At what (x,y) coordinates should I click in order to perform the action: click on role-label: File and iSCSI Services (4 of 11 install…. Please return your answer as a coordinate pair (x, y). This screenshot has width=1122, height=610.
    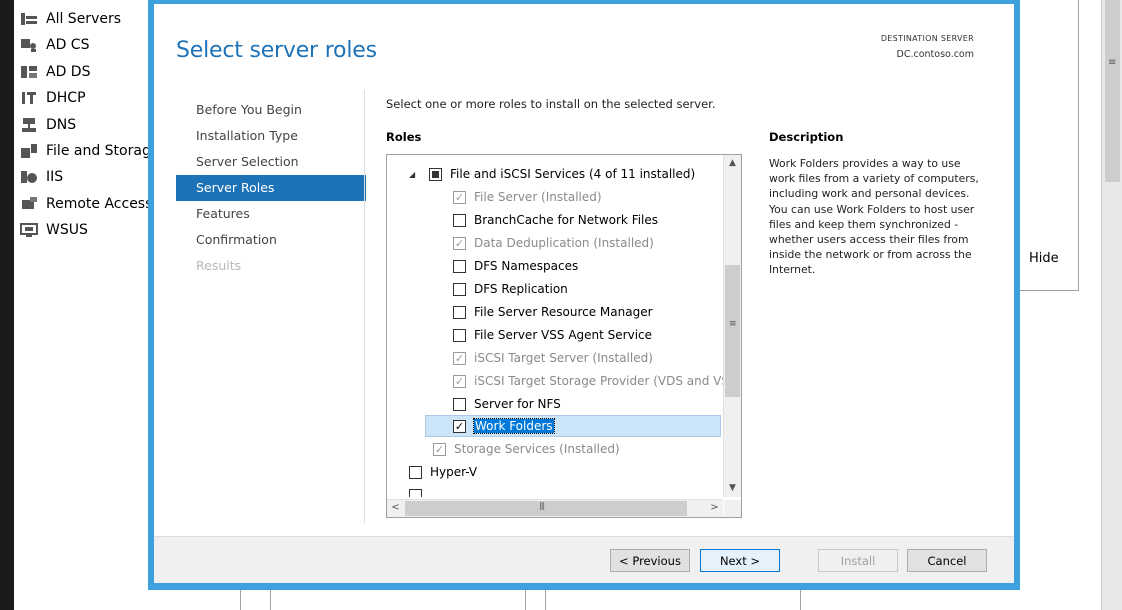
    Looking at the image, I should click on (573, 174).